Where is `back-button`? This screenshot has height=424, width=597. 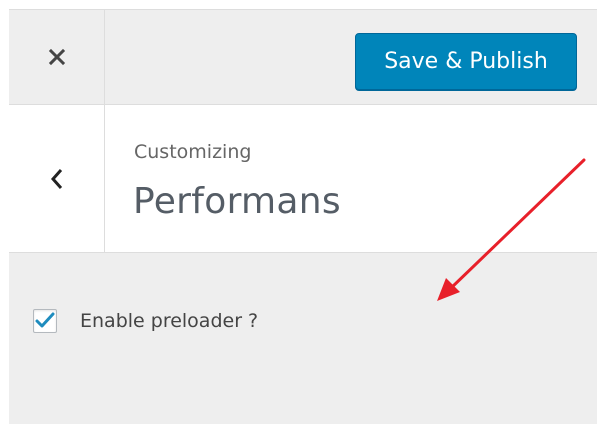 back-button is located at coordinates (57, 178).